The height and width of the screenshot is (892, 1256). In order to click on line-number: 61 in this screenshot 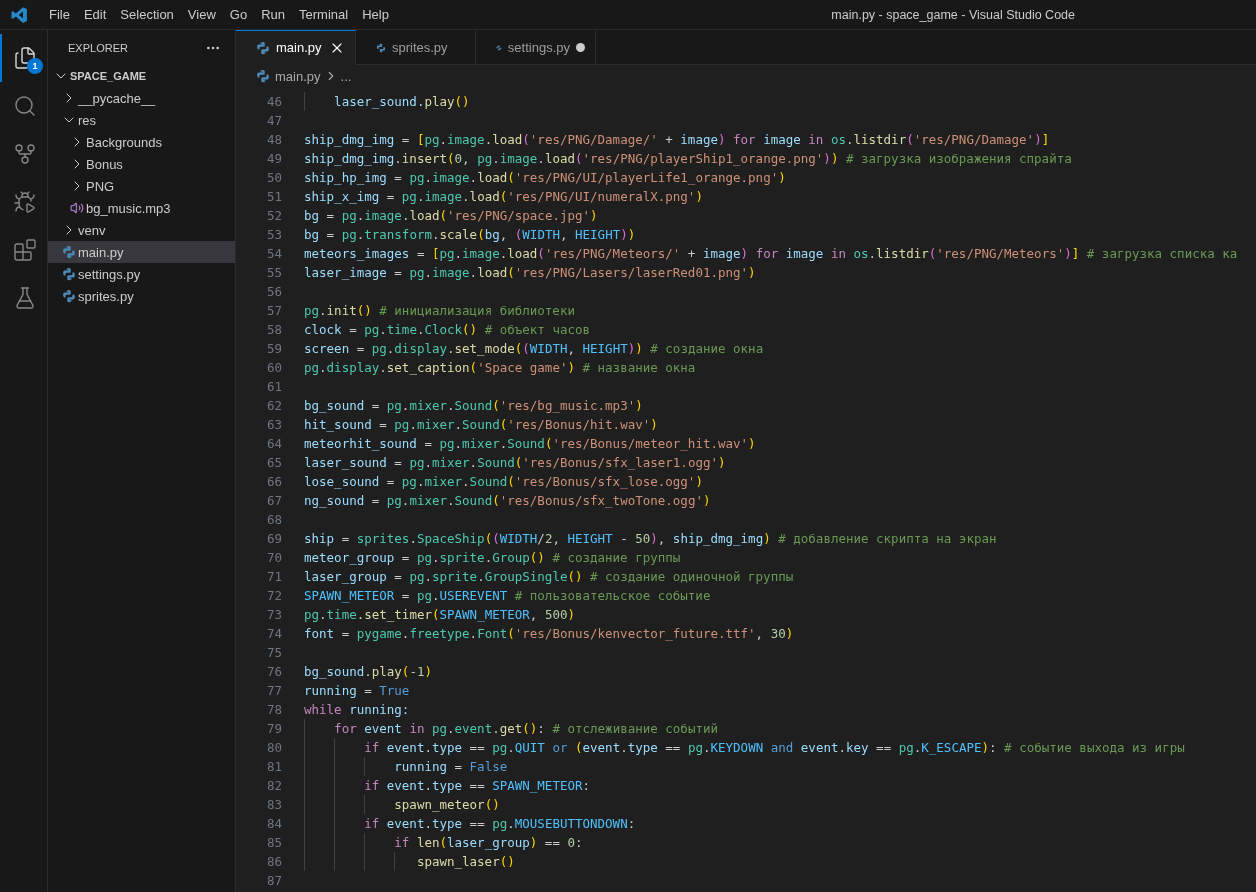, I will do `click(273, 386)`.